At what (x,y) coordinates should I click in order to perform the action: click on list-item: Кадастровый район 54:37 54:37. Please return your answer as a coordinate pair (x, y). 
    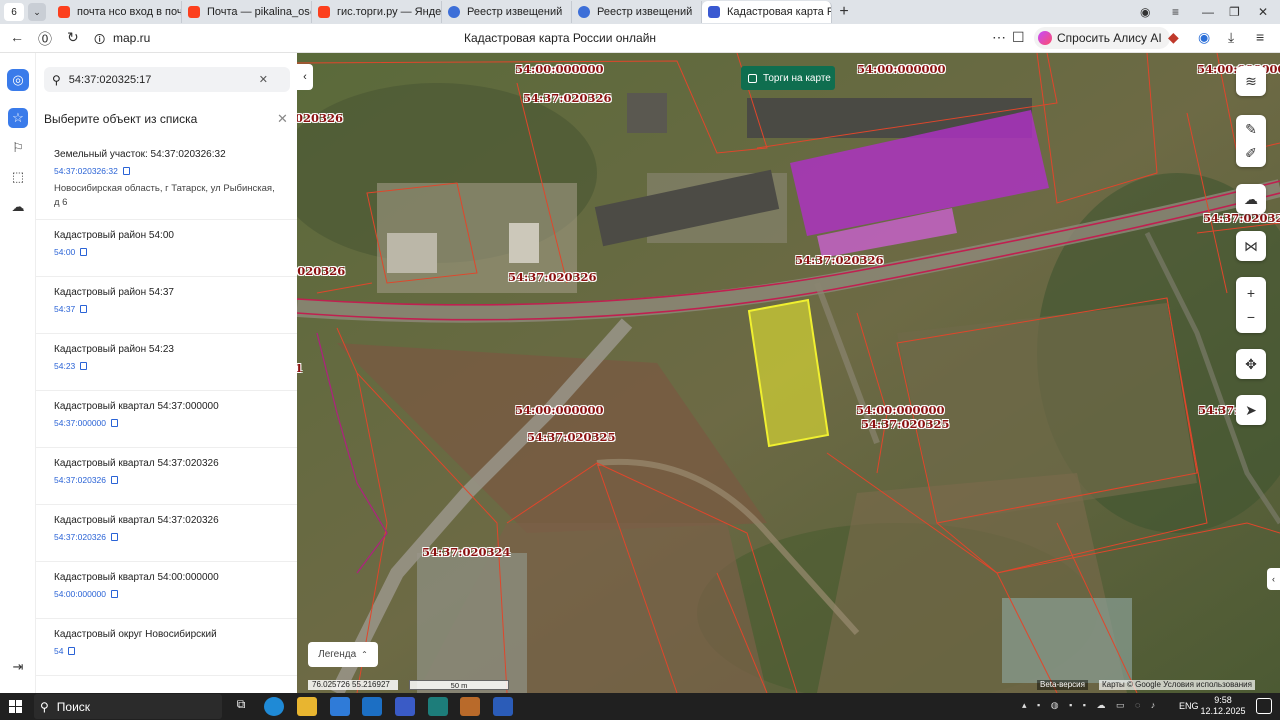
    Looking at the image, I should click on (166, 305).